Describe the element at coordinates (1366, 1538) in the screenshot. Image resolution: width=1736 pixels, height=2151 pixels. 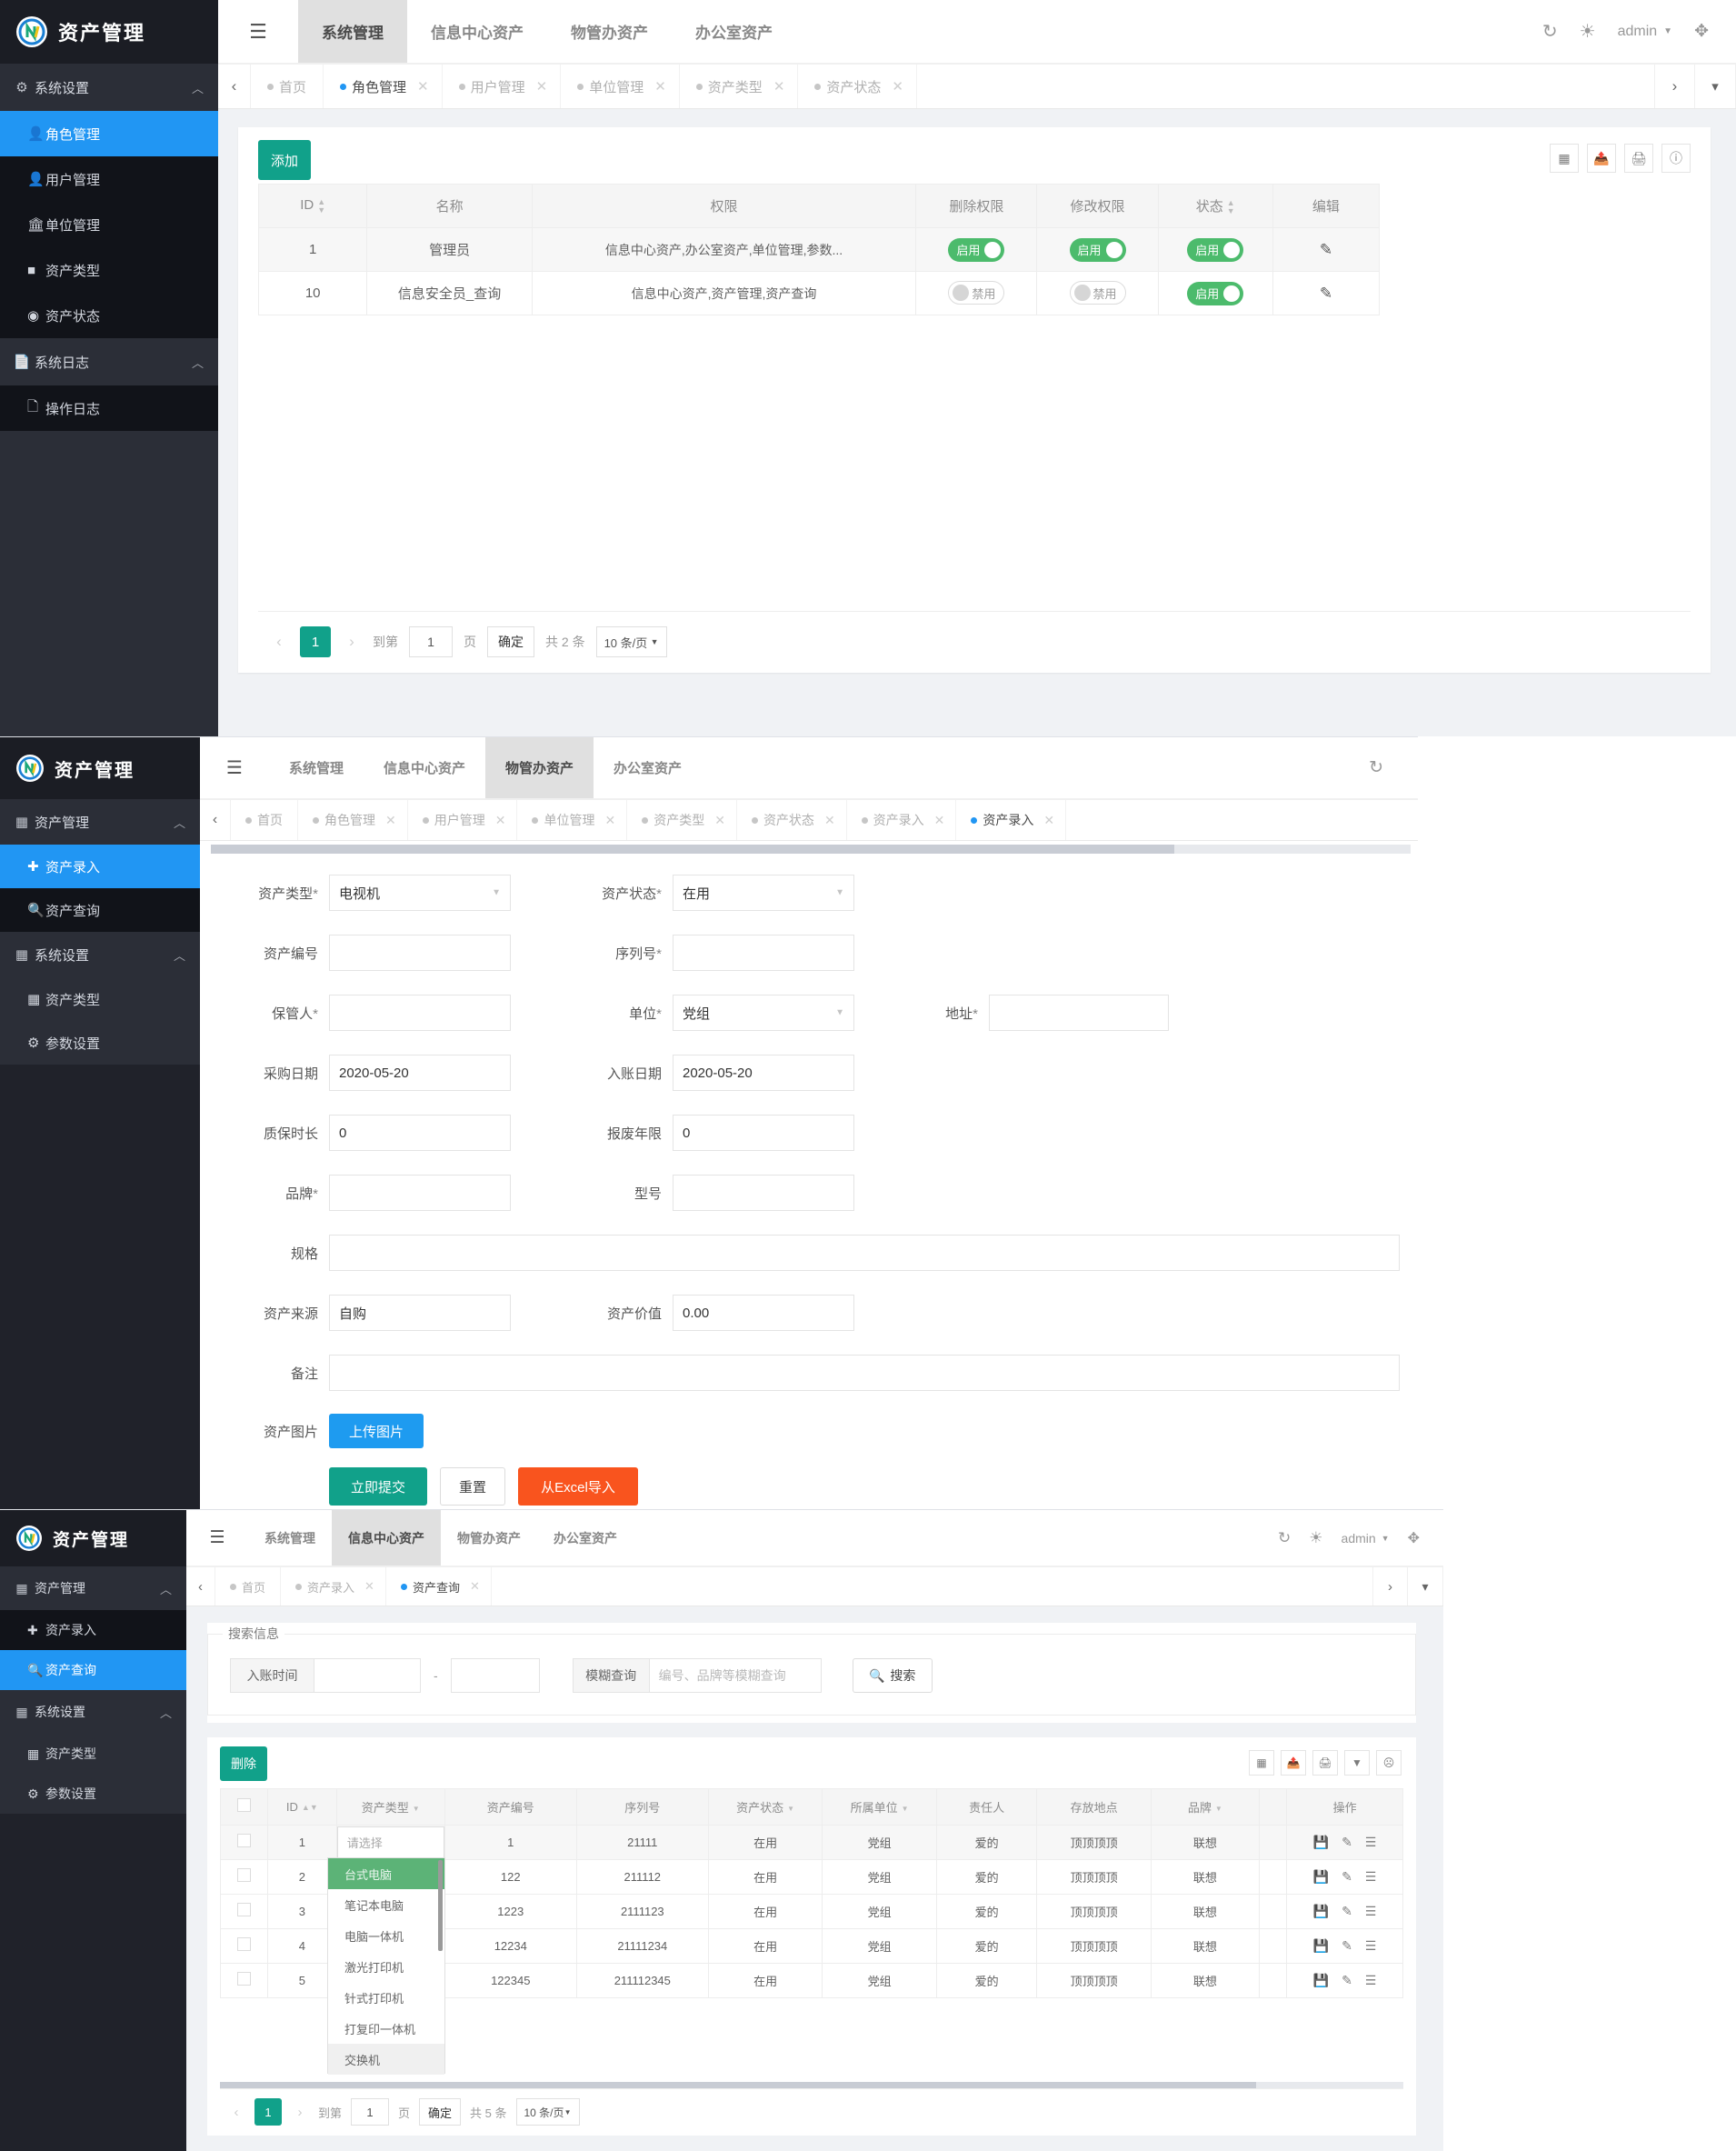
I see `user-menu: admin ▼` at that location.